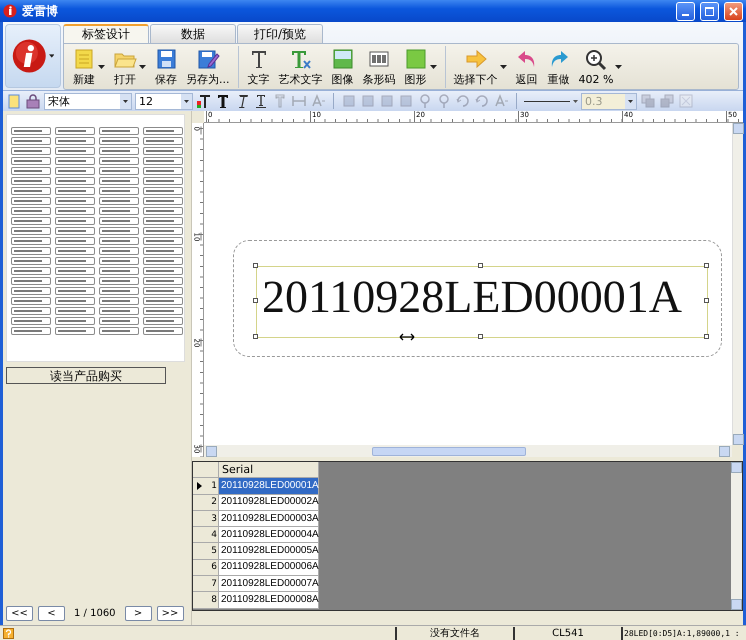 This screenshot has height=640, width=746. I want to click on picture-icon, so click(342, 58).